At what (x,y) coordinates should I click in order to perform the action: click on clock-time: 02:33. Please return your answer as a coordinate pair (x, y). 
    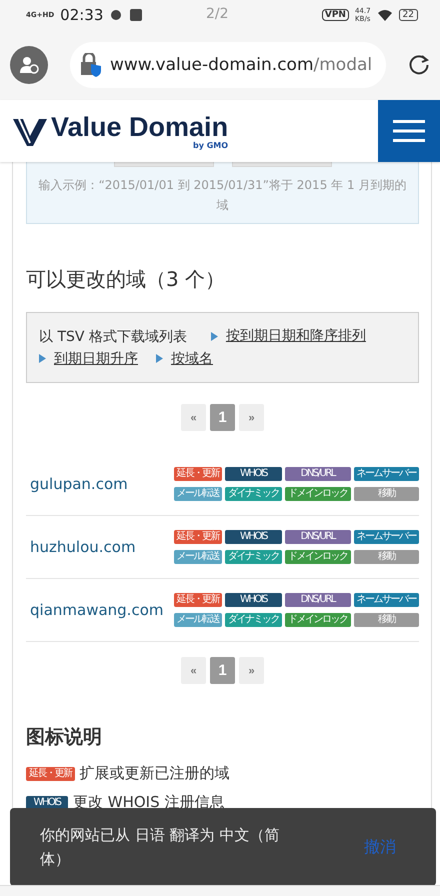
    Looking at the image, I should click on (82, 15).